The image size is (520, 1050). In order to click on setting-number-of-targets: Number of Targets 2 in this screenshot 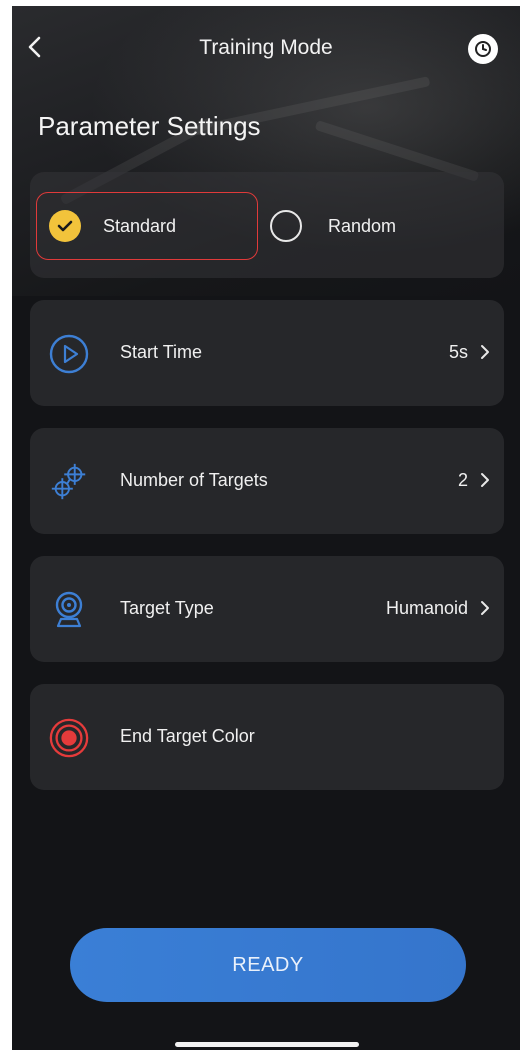, I will do `click(267, 481)`.